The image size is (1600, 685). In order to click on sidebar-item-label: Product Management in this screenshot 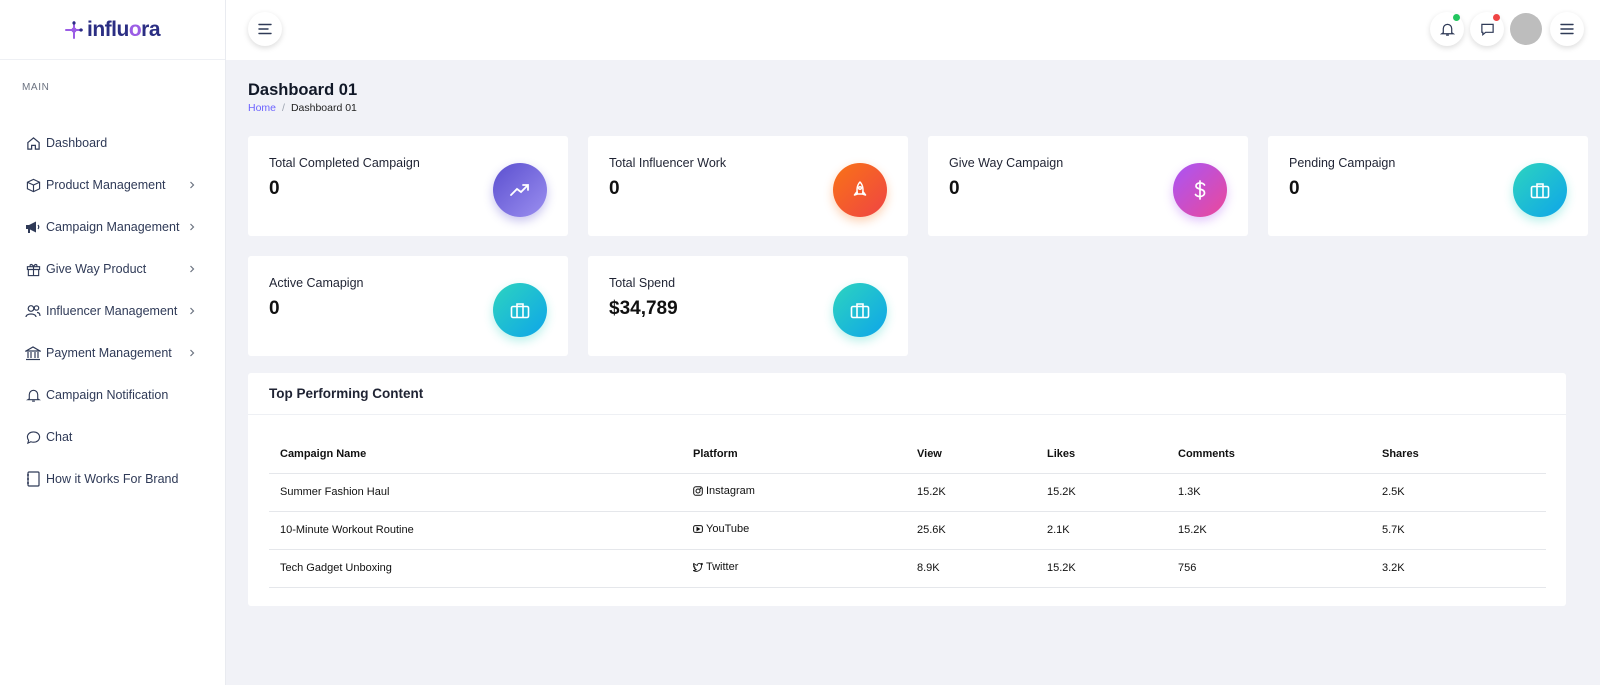, I will do `click(106, 185)`.